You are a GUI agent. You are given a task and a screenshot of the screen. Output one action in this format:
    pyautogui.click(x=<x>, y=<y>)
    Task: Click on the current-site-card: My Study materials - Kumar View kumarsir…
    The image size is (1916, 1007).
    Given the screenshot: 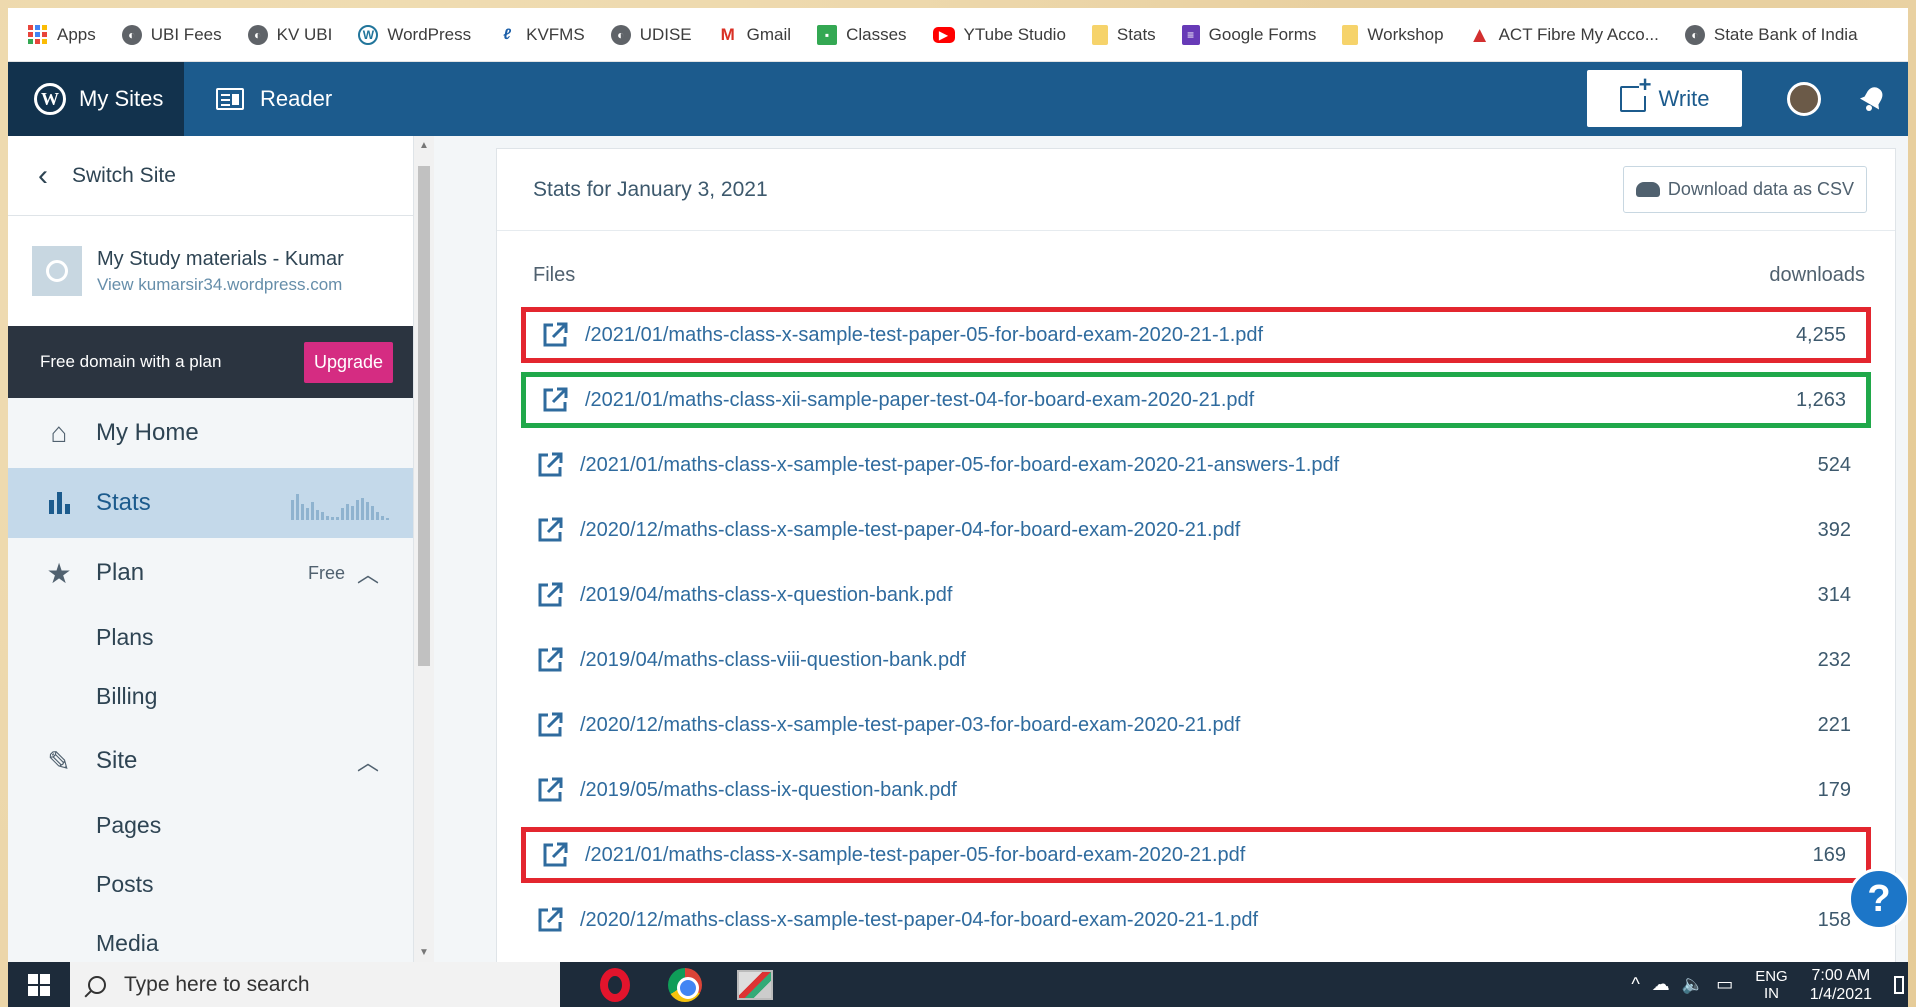 What is the action you would take?
    pyautogui.click(x=210, y=271)
    